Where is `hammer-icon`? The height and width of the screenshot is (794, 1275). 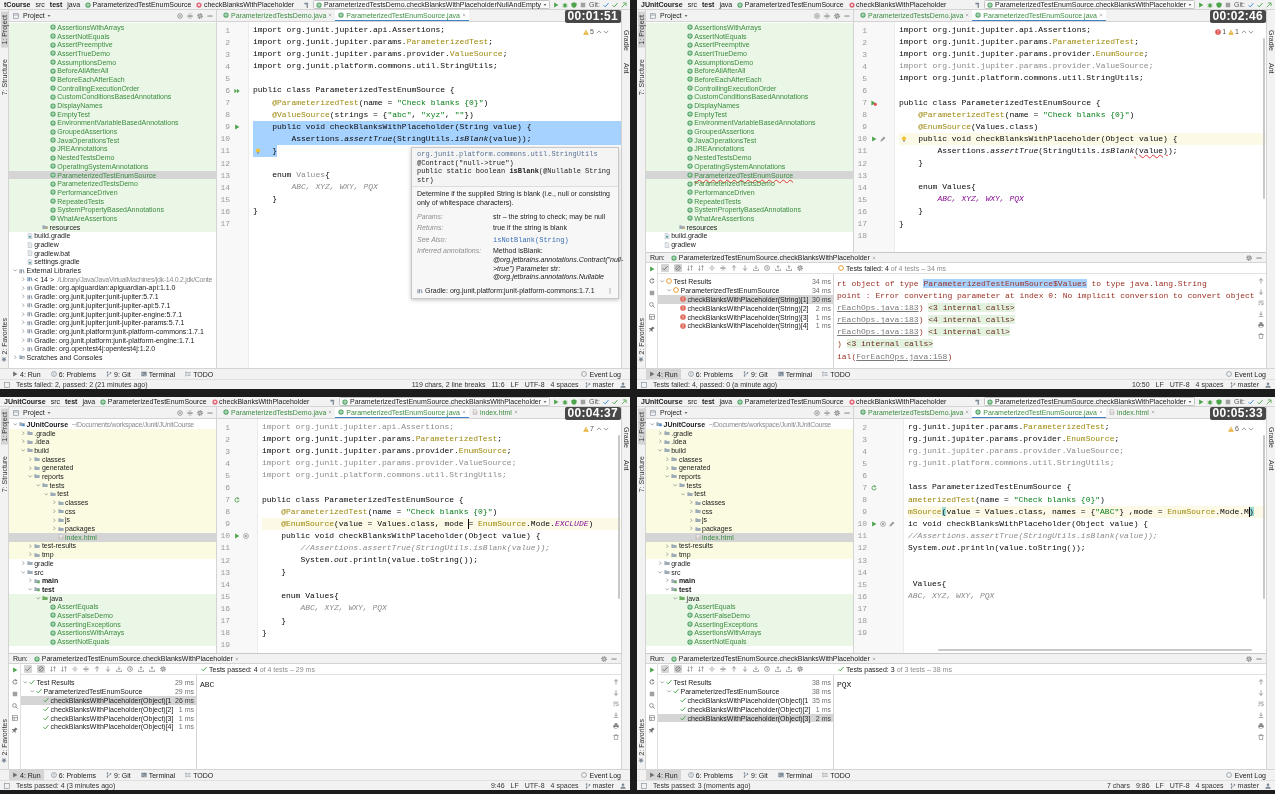 hammer-icon is located at coordinates (978, 4).